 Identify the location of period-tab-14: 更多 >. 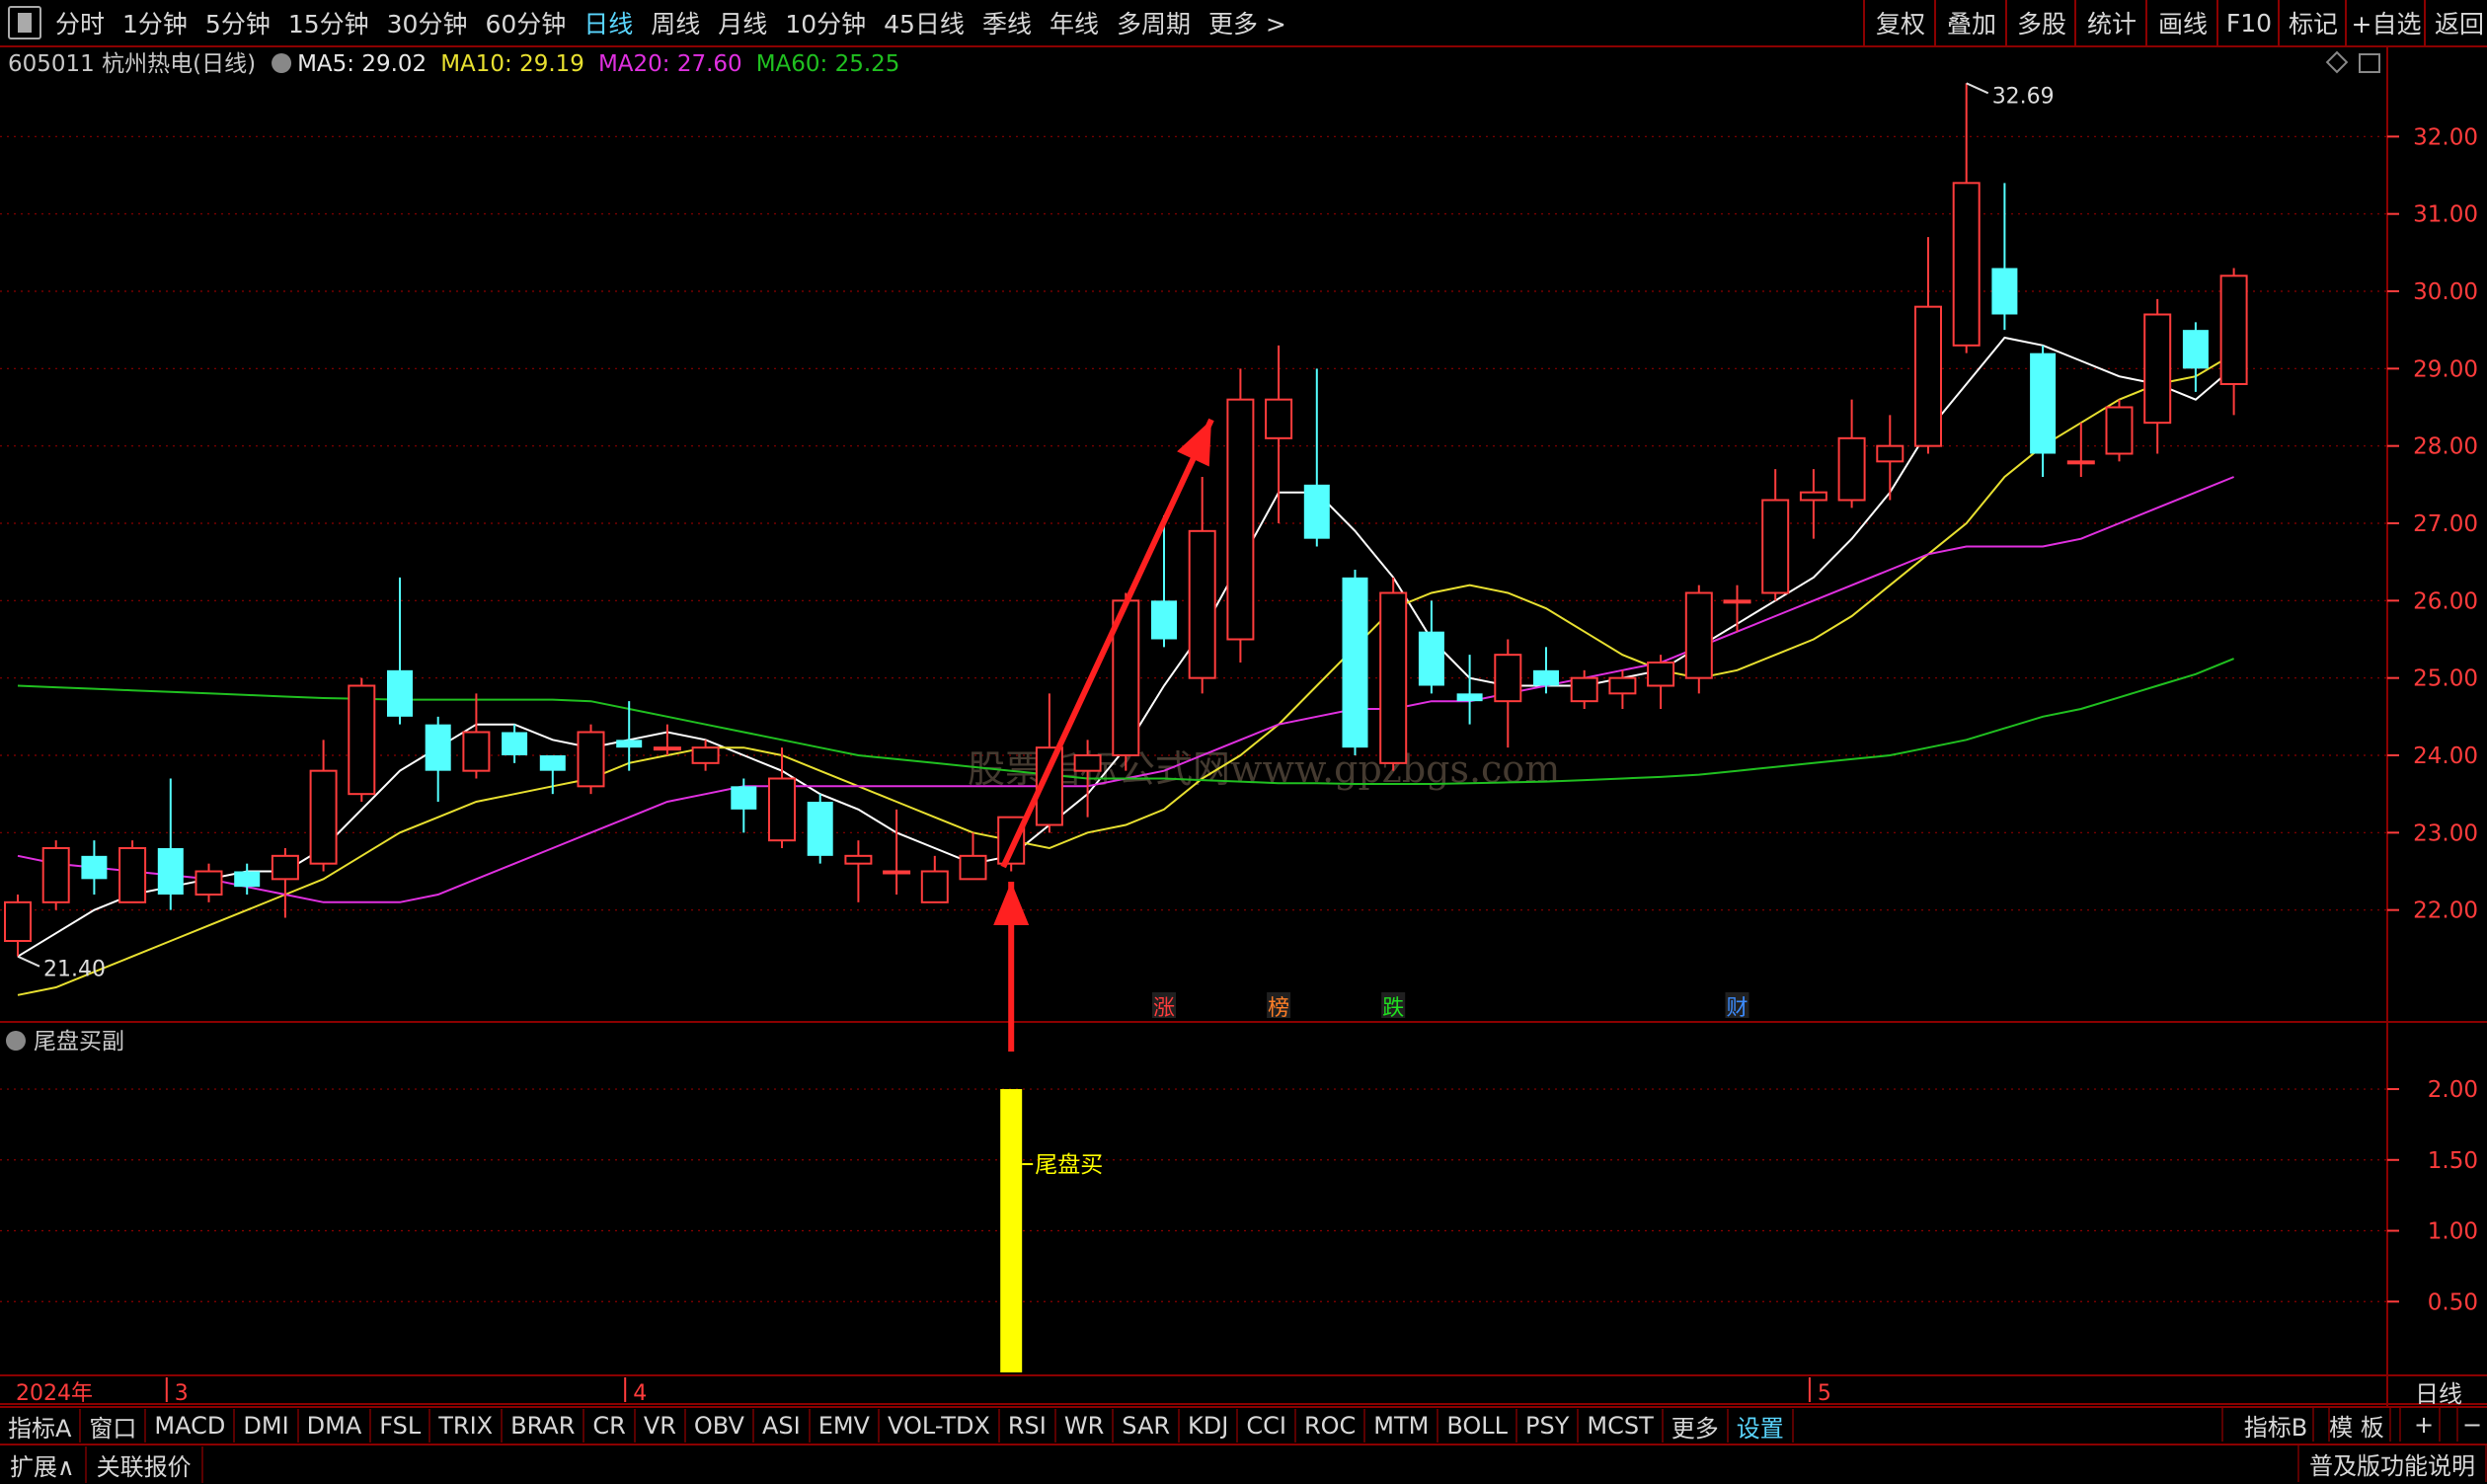
(1247, 23).